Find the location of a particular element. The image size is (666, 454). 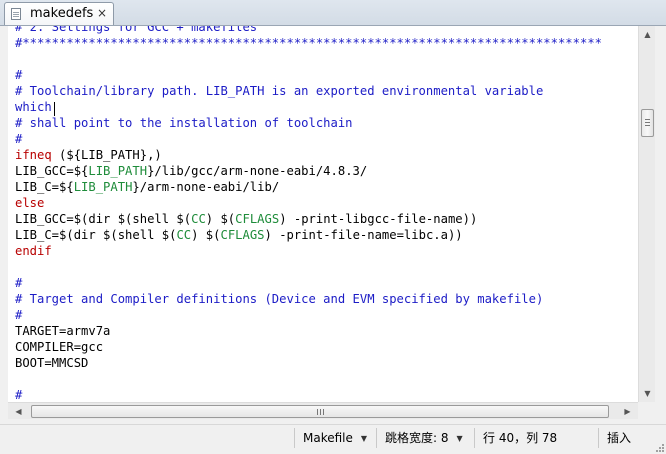

status-bar: Makefile ▼ 跳格宽度: 8 ▼ 行 40，列 78 插入 is located at coordinates (333, 439).